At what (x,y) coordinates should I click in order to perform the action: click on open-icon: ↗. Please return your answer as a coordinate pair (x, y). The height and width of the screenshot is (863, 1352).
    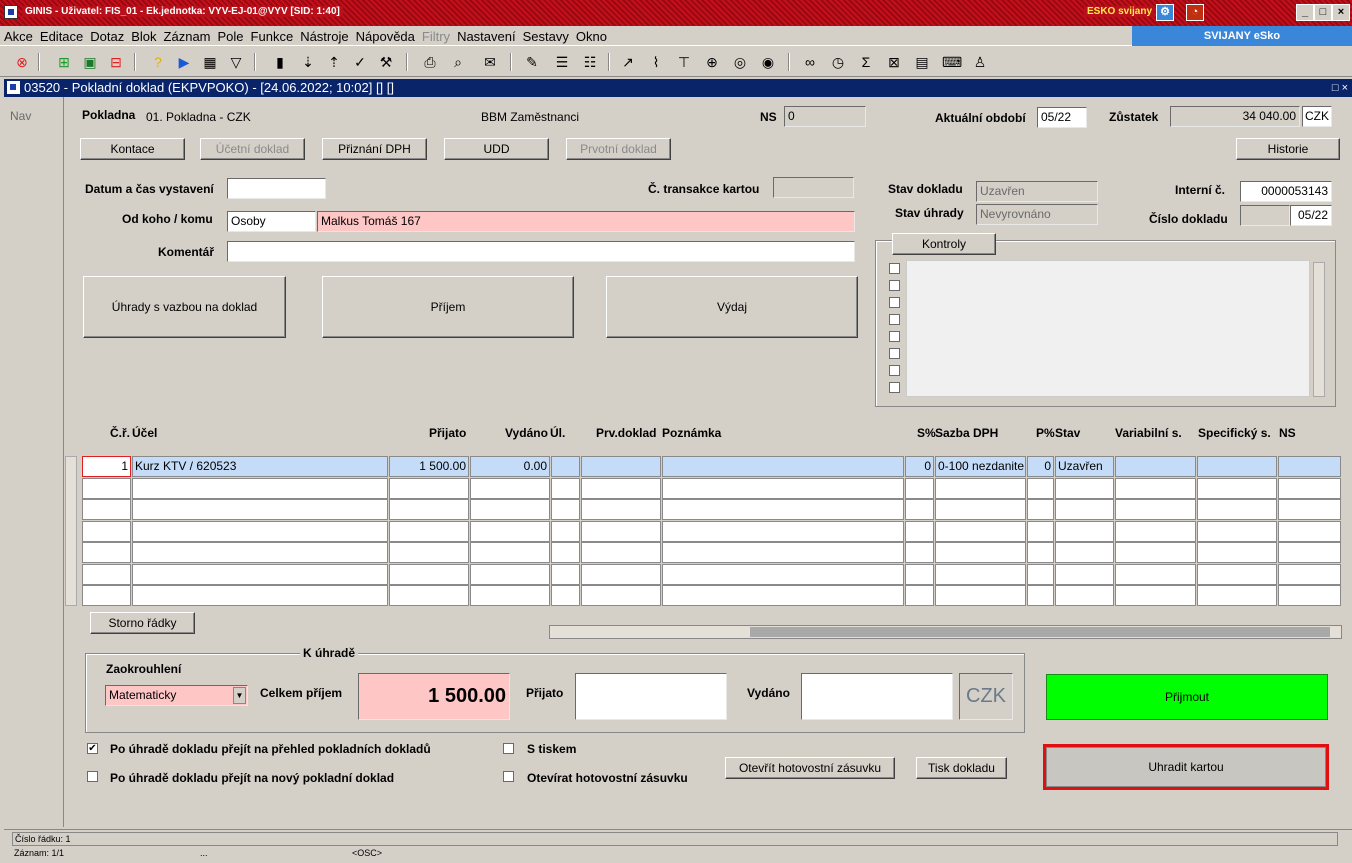
    Looking at the image, I should click on (628, 62).